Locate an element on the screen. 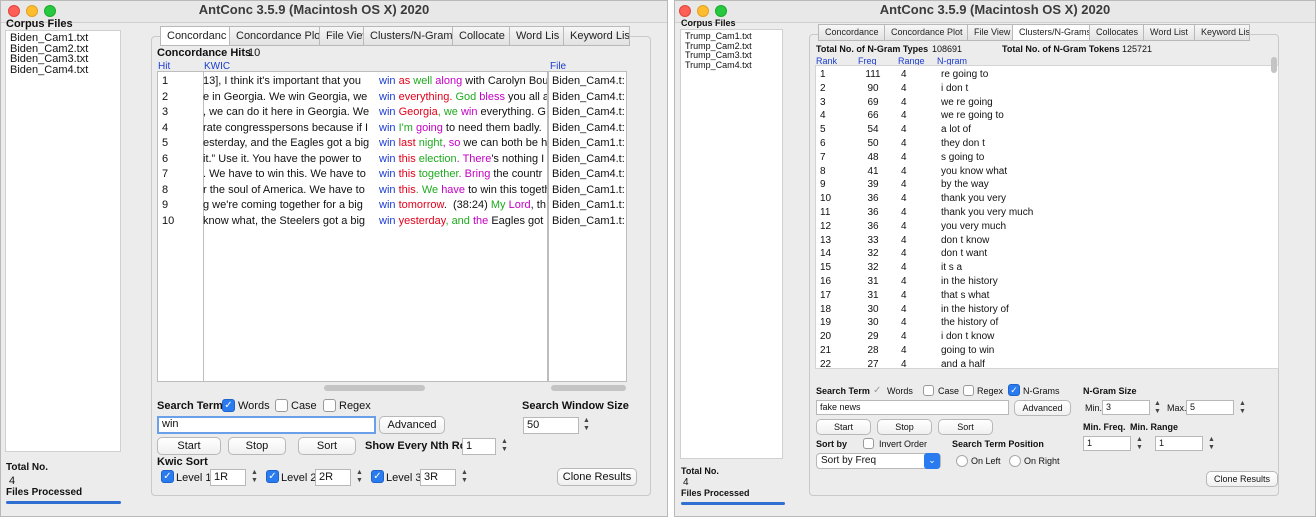 This screenshot has width=1316, height=517. tab-collocates: Collocates is located at coordinates (1116, 32).